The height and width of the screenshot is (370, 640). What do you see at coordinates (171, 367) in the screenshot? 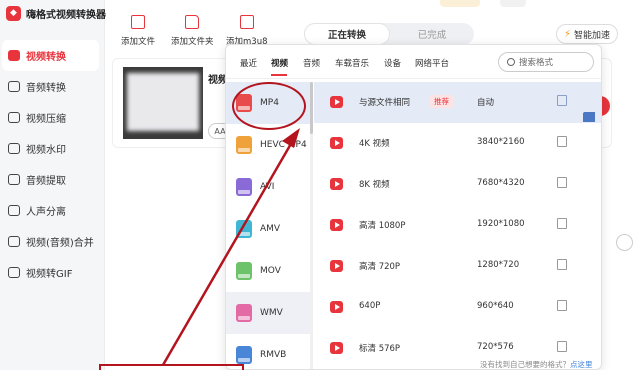
I see `annotation-box` at bounding box center [171, 367].